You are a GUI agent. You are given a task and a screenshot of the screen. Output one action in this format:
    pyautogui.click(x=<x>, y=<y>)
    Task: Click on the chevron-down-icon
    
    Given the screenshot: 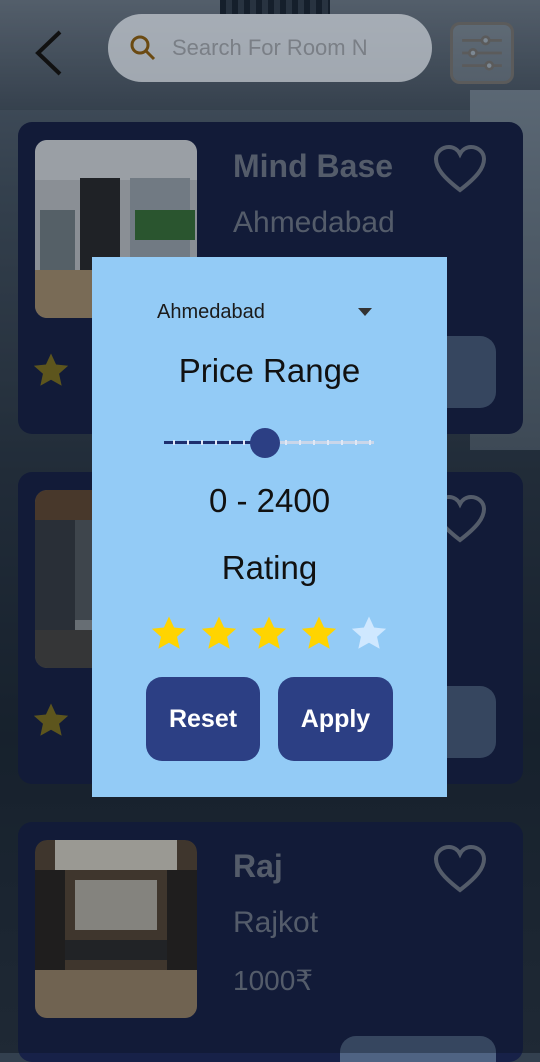 What is the action you would take?
    pyautogui.click(x=365, y=312)
    